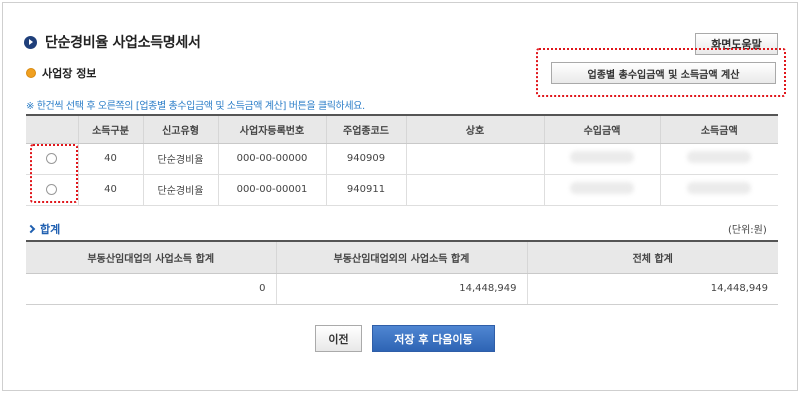 This screenshot has height=393, width=800. I want to click on section-header: 사업장 정보, so click(61, 73).